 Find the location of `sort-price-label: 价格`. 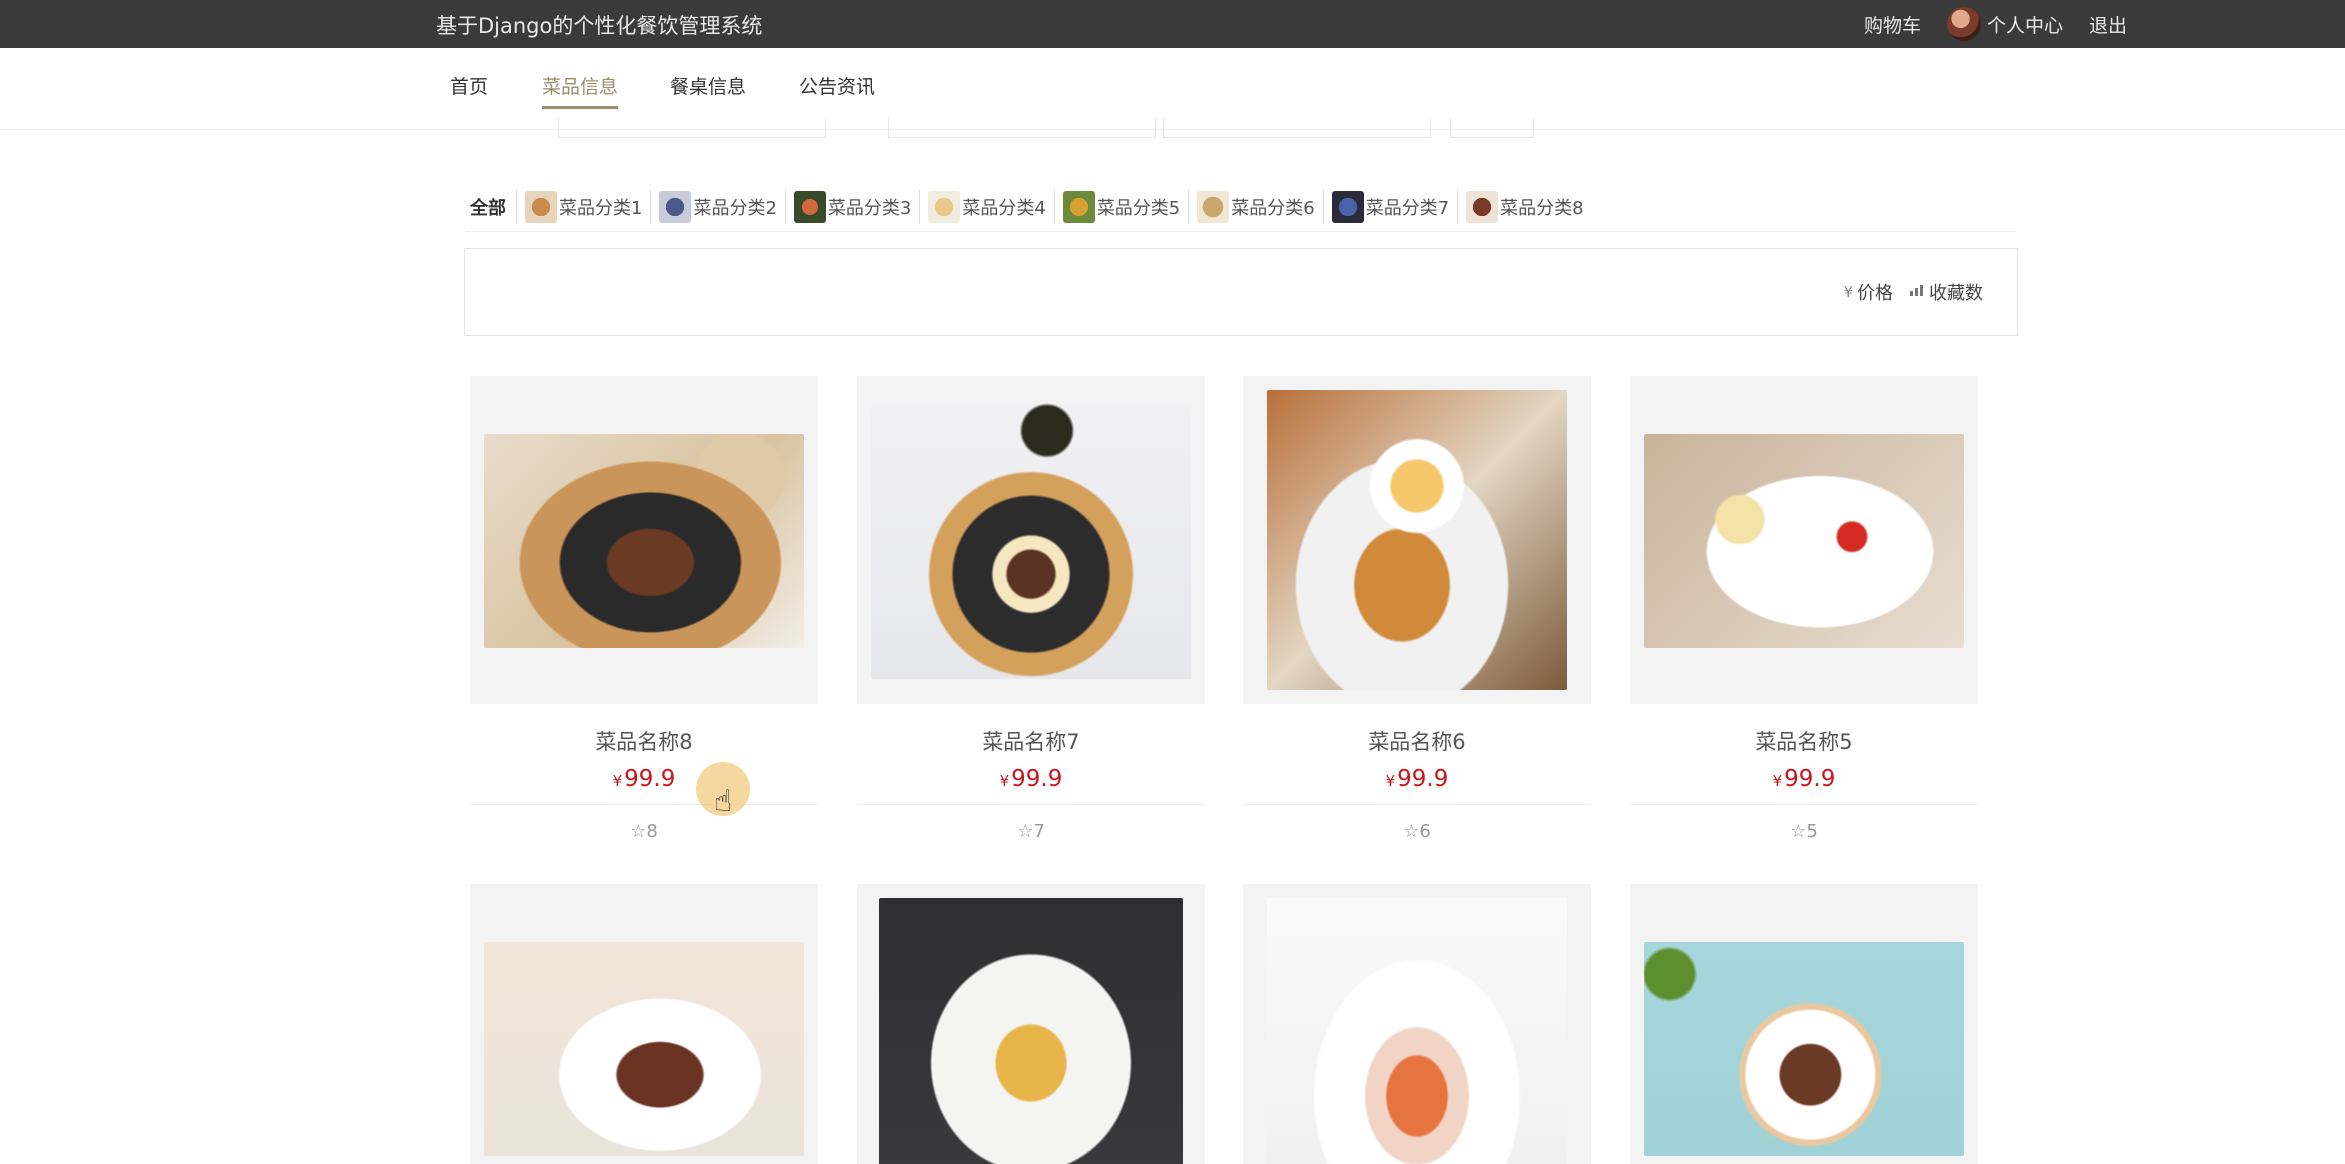

sort-price-label: 价格 is located at coordinates (1875, 293).